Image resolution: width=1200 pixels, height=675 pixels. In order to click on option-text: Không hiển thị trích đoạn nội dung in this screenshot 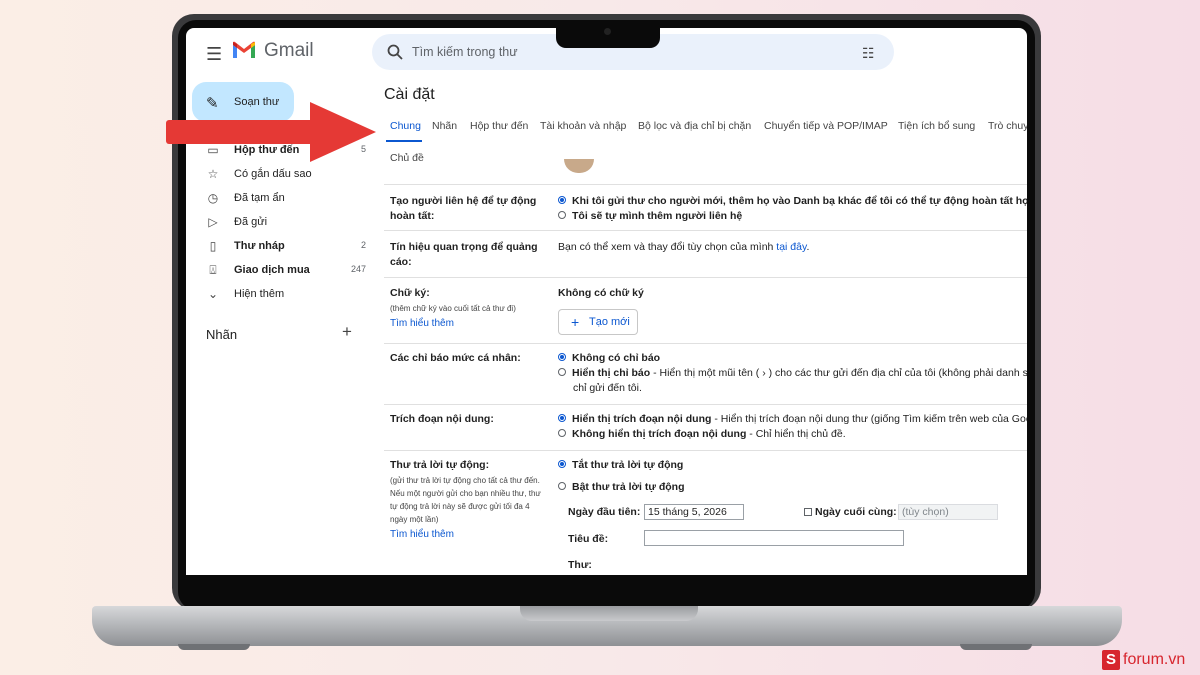, I will do `click(659, 434)`.